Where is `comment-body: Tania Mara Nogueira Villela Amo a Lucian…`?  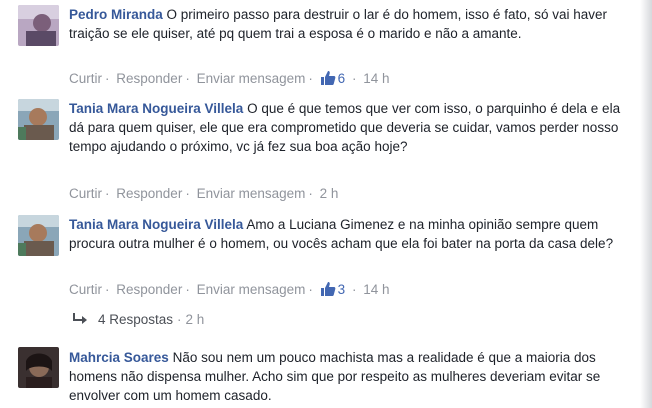 comment-body: Tania Mara Nogueira Villela Amo a Lucian… is located at coordinates (346, 234).